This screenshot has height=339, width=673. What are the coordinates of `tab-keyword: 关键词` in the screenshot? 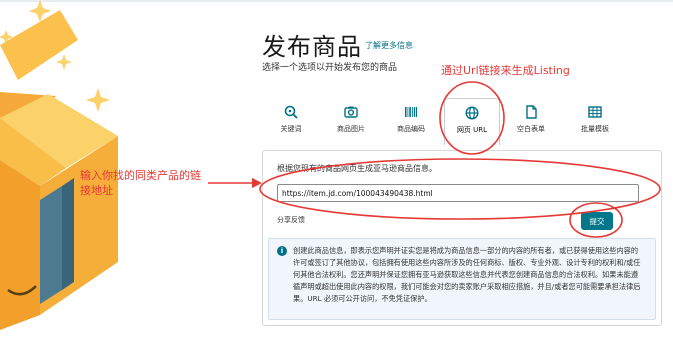 It's located at (291, 121).